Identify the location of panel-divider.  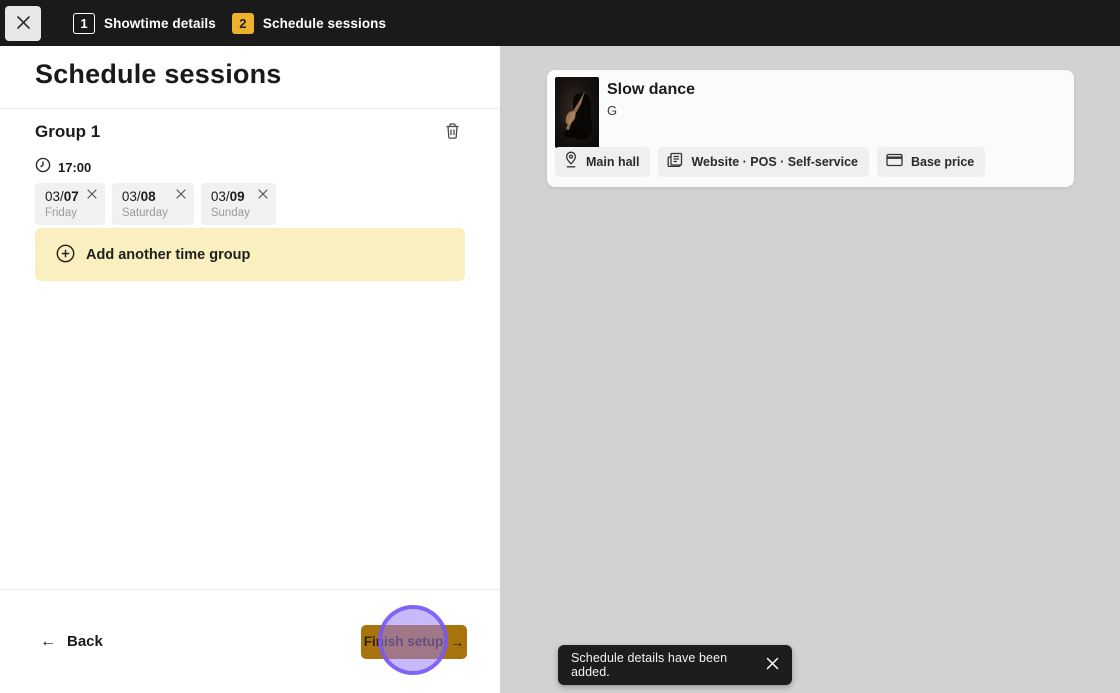
(250, 108).